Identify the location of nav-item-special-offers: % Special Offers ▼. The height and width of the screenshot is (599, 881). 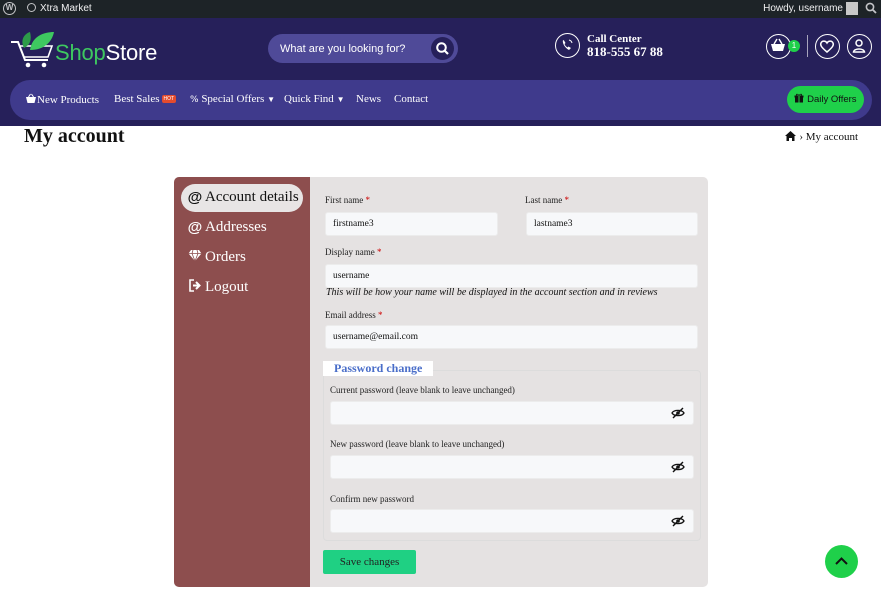
(232, 99).